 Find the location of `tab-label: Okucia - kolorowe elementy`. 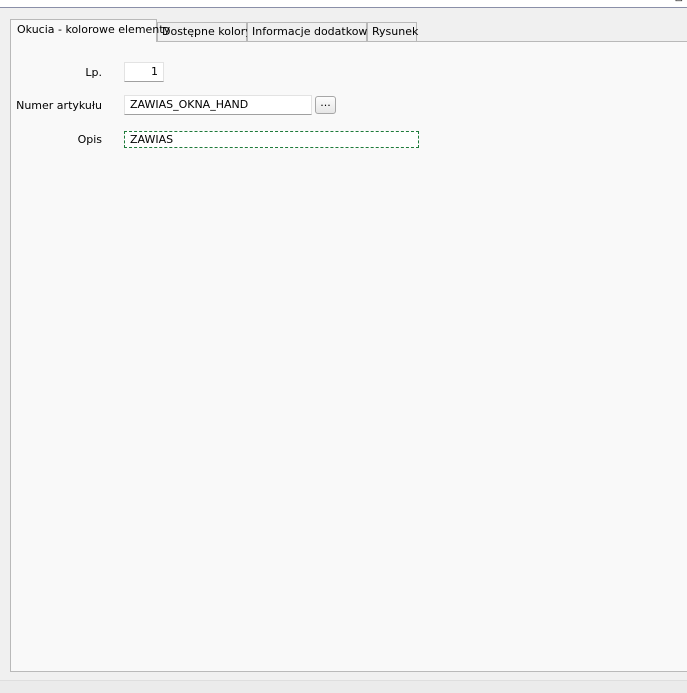

tab-label: Okucia - kolorowe elementy is located at coordinates (94, 29).